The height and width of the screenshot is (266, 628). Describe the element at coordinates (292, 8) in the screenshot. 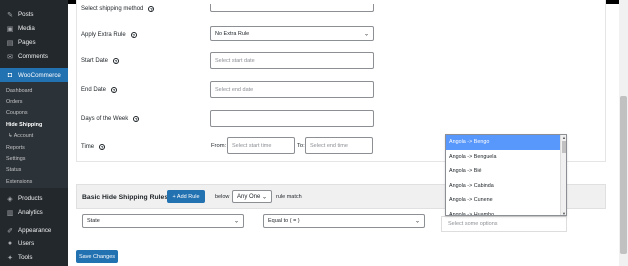

I see `shipping-method-select` at that location.